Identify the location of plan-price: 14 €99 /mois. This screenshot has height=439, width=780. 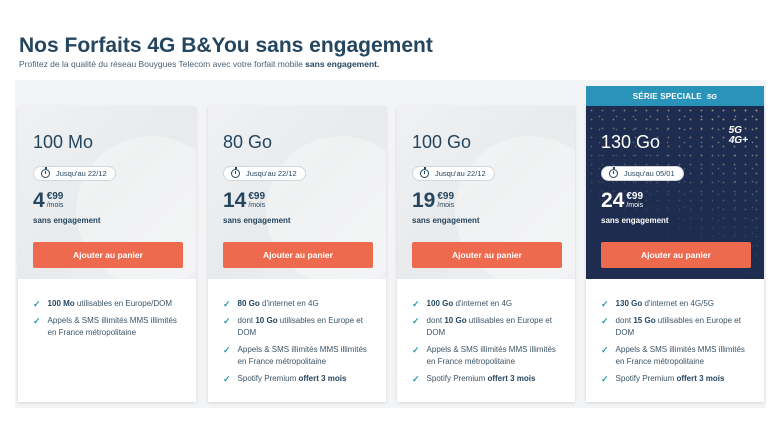
(244, 200).